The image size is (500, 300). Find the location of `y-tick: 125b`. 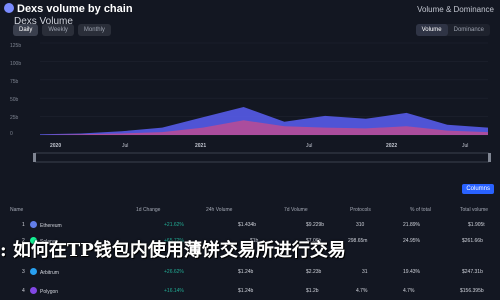

y-tick: 125b is located at coordinates (15, 46).